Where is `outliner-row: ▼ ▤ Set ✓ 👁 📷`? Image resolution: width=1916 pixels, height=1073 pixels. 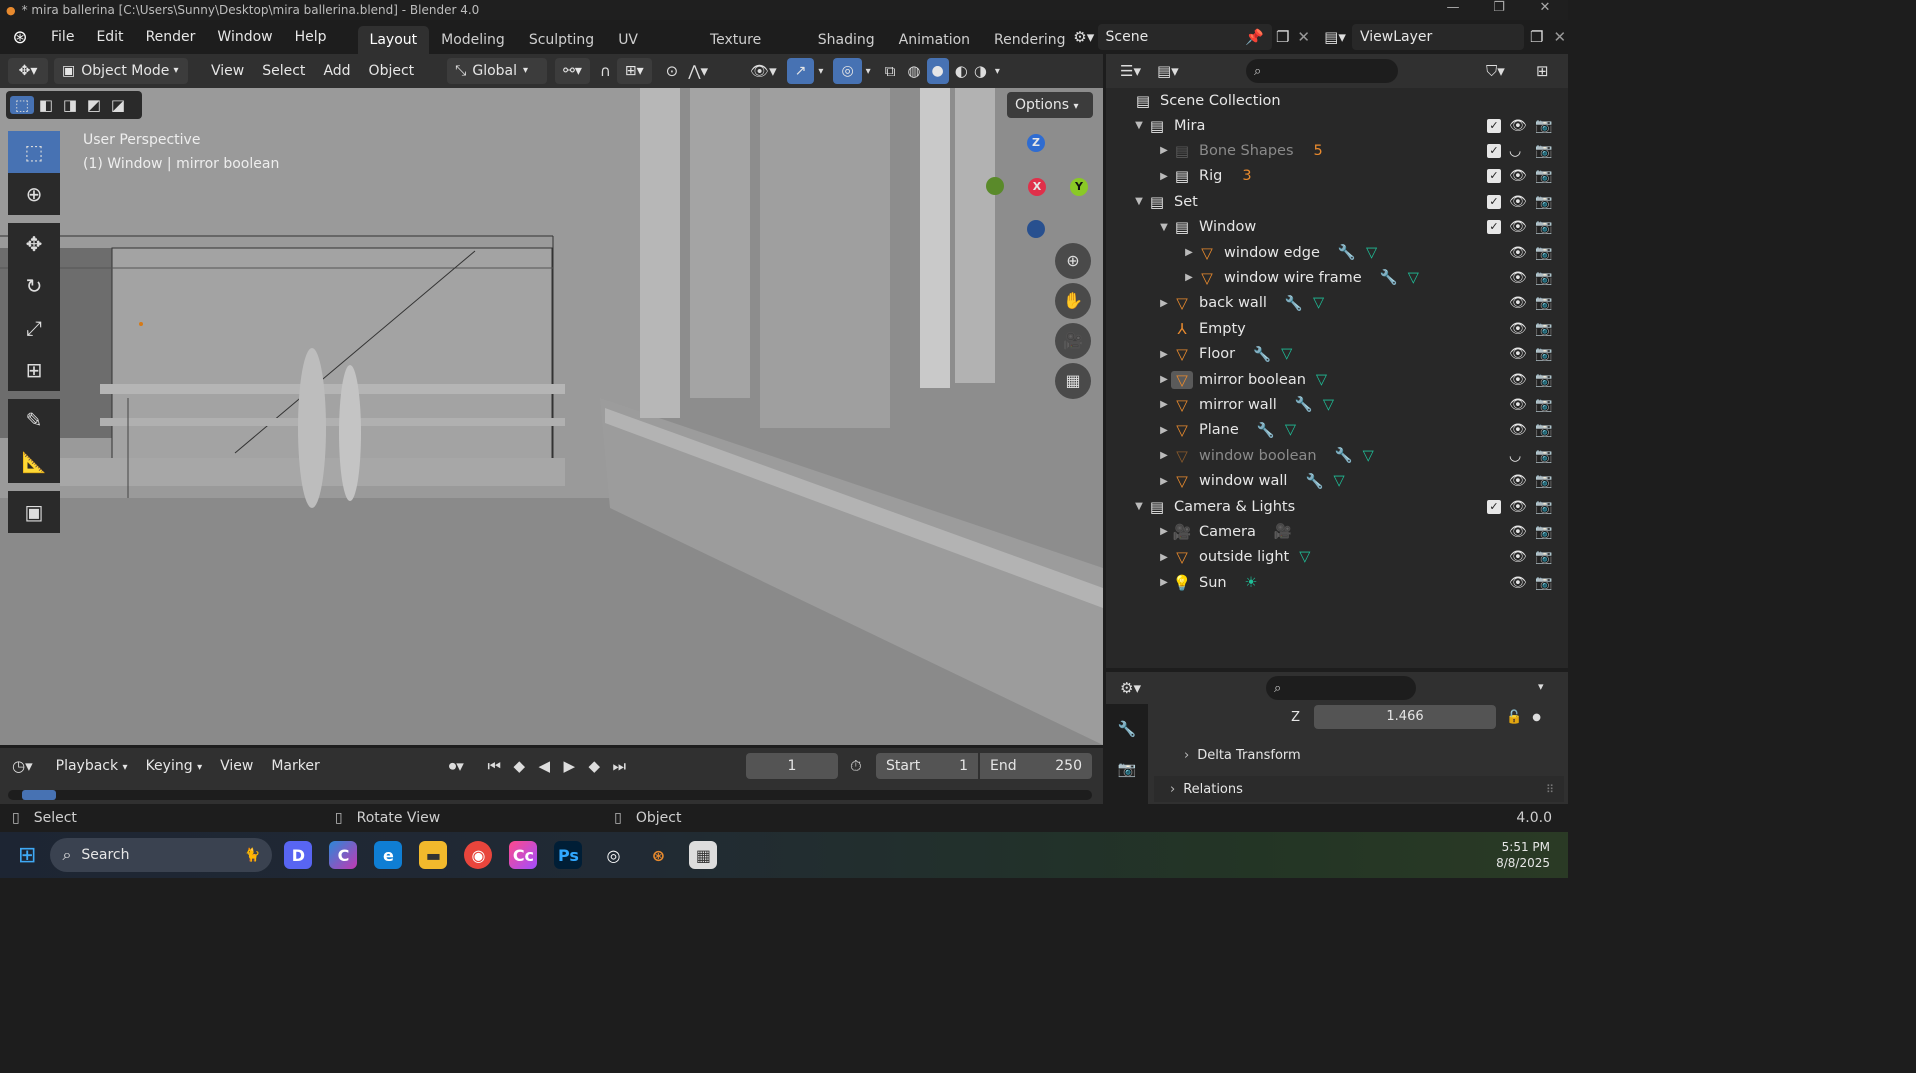
outliner-row: ▼ ▤ Set ✓ 👁 📷 is located at coordinates (1337, 201).